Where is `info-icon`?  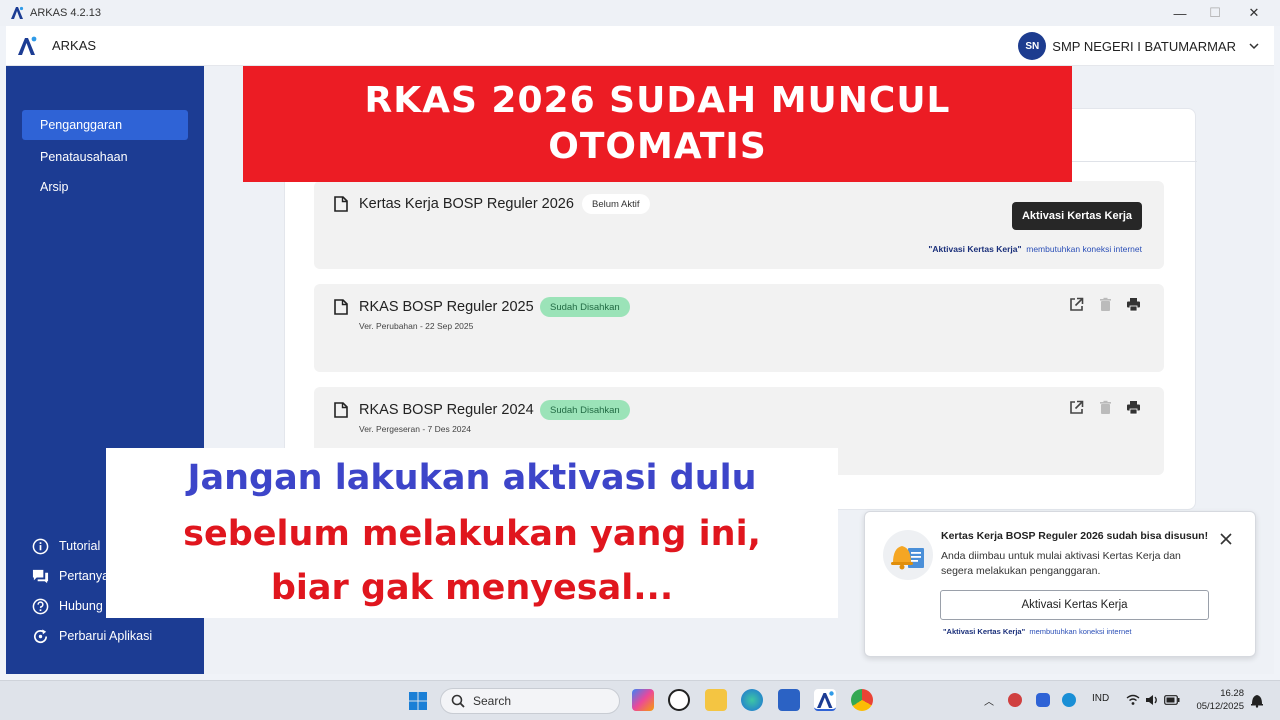 info-icon is located at coordinates (40, 546).